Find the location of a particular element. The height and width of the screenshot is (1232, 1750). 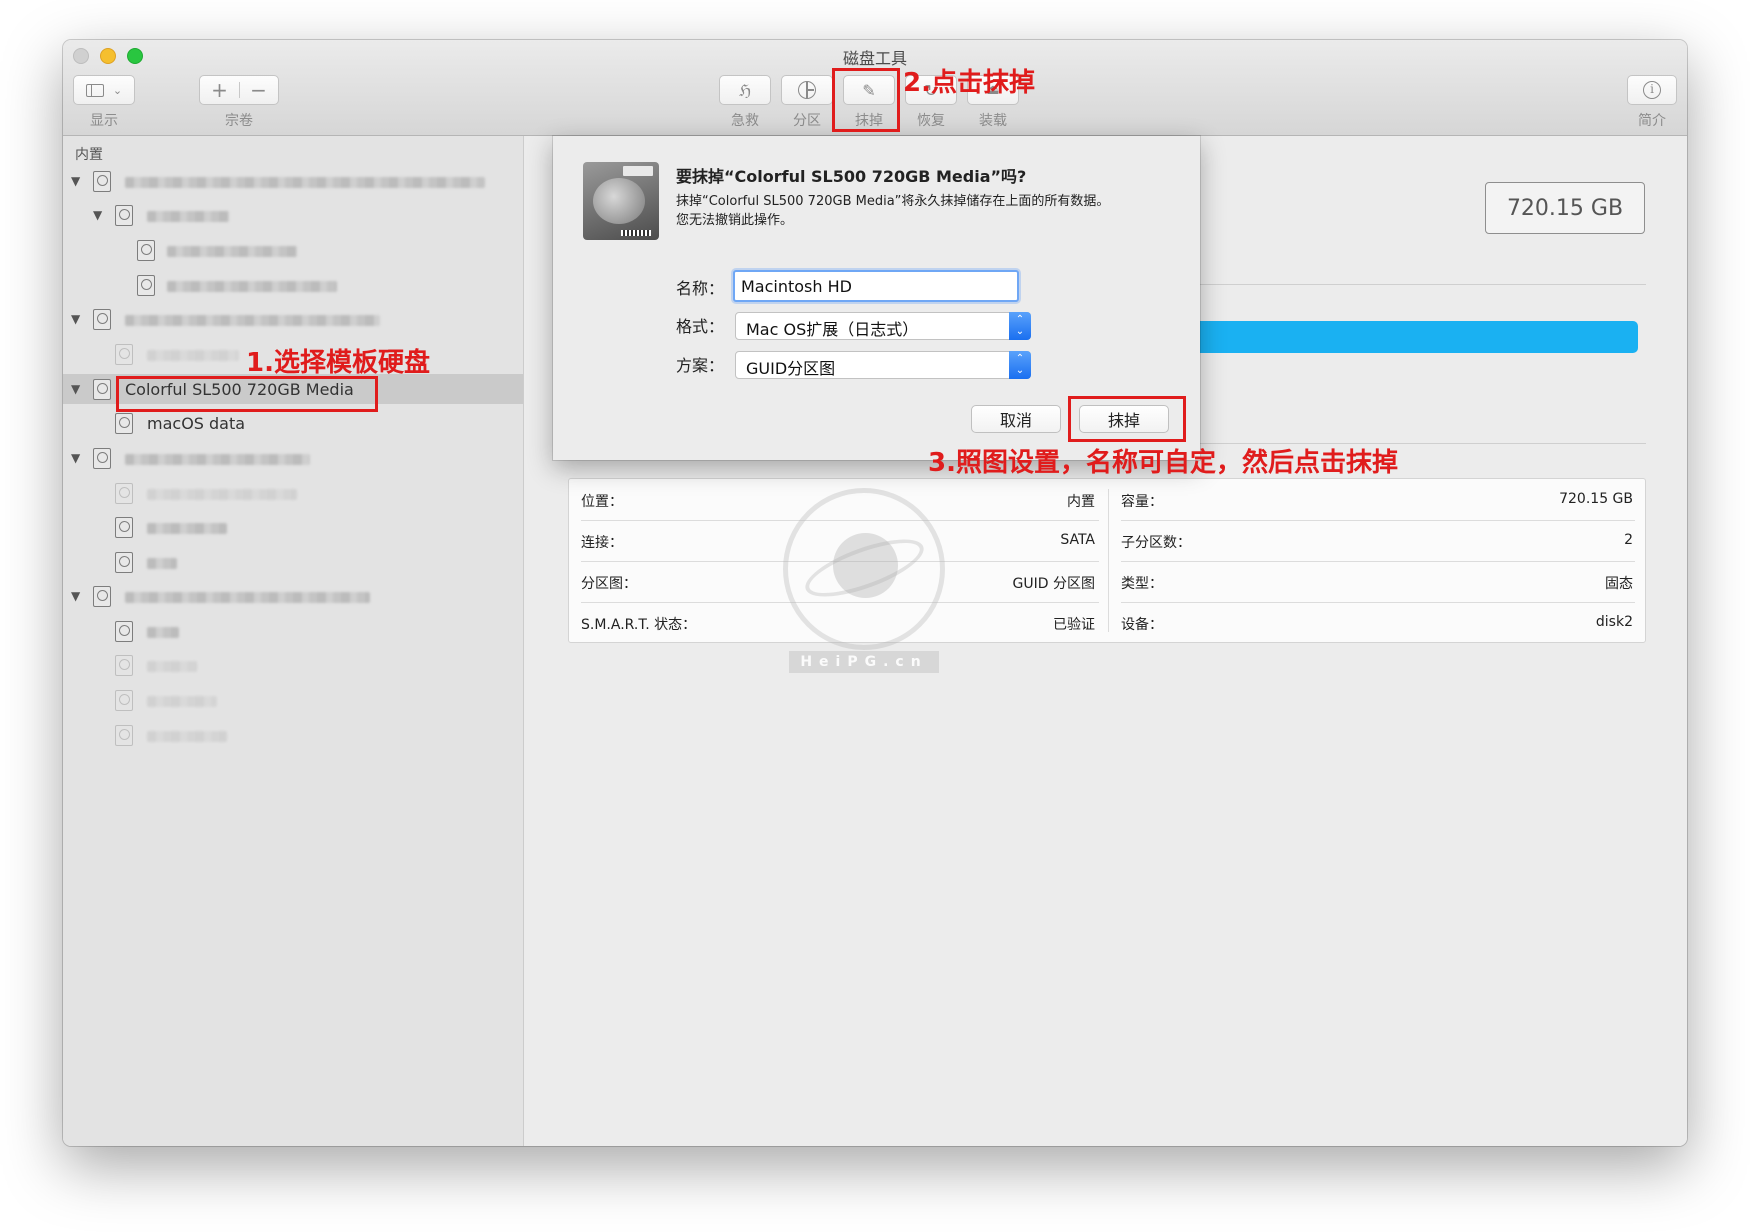

info-label: 简介 is located at coordinates (1652, 121).